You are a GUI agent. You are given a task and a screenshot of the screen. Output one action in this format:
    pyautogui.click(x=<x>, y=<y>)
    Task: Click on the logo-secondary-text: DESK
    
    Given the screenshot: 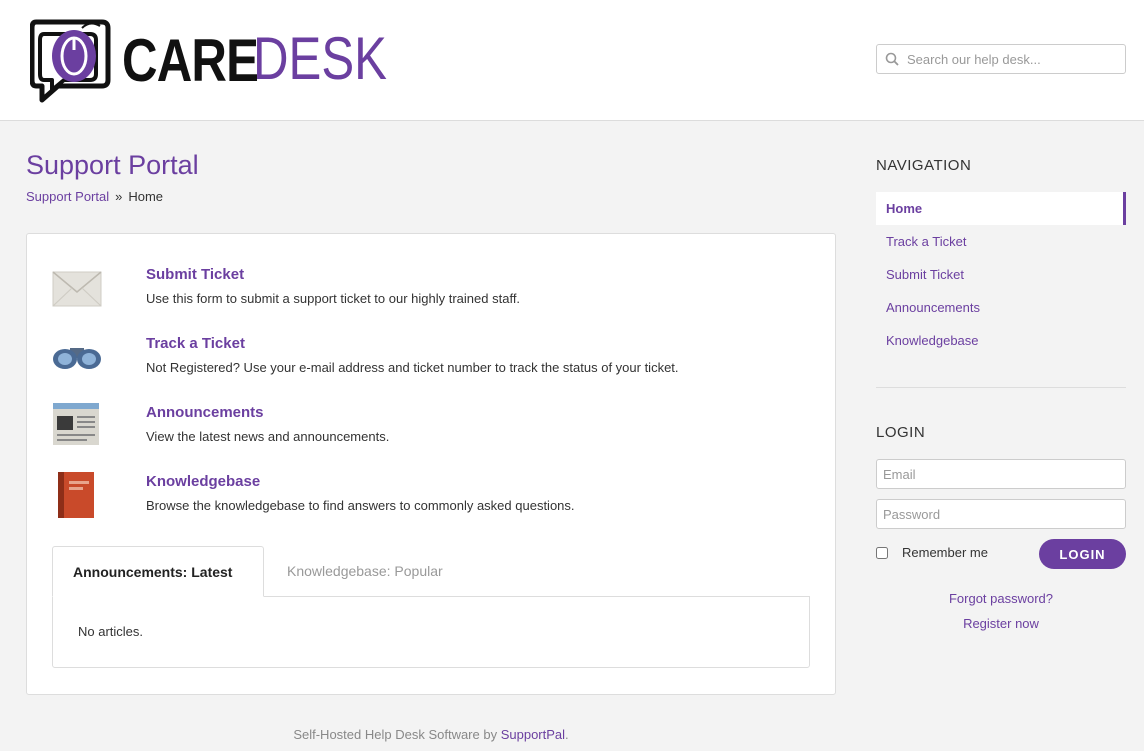 What is the action you would take?
    pyautogui.click(x=320, y=58)
    